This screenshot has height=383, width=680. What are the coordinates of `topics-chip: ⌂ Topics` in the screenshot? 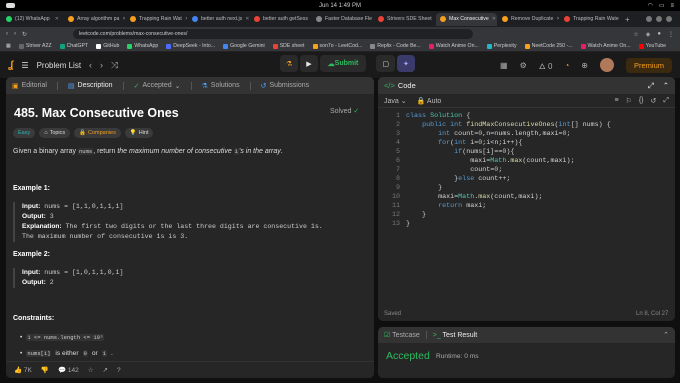 It's located at (55, 133).